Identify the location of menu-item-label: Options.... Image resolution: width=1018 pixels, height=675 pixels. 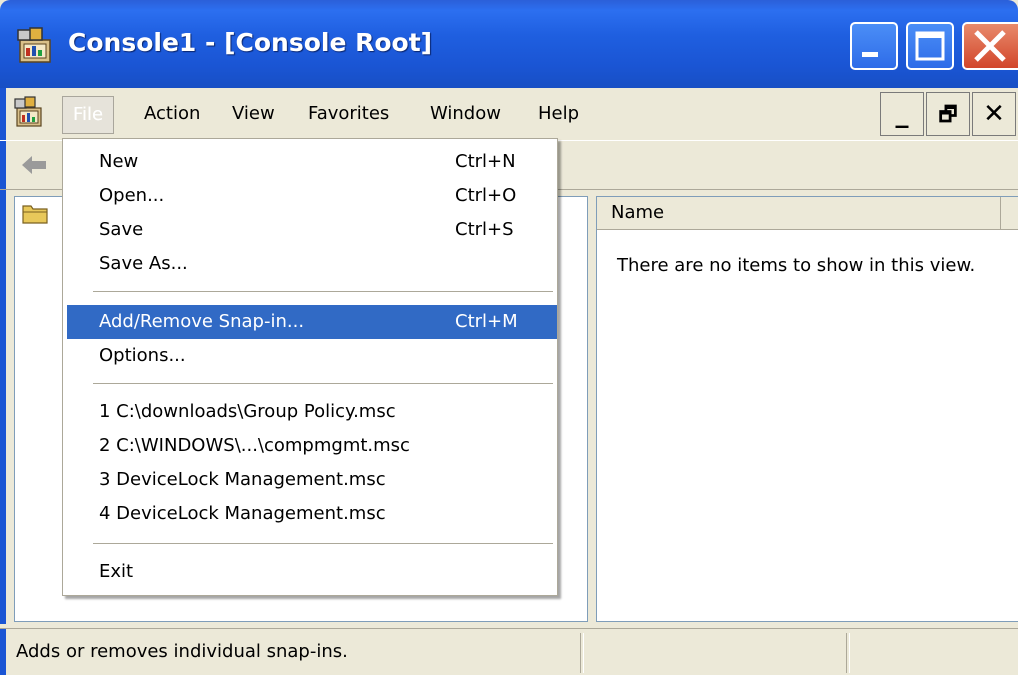
(142, 355).